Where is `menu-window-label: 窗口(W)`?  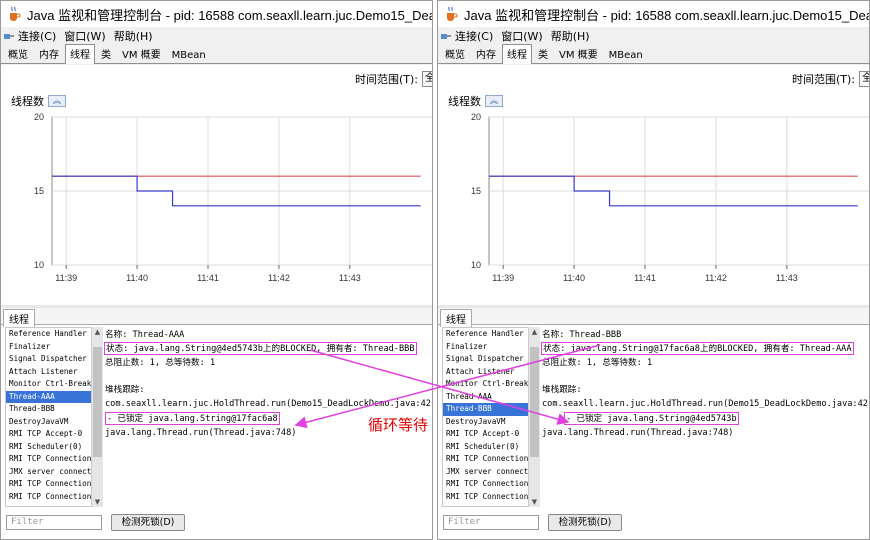
menu-window-label: 窗口(W) is located at coordinates (85, 36).